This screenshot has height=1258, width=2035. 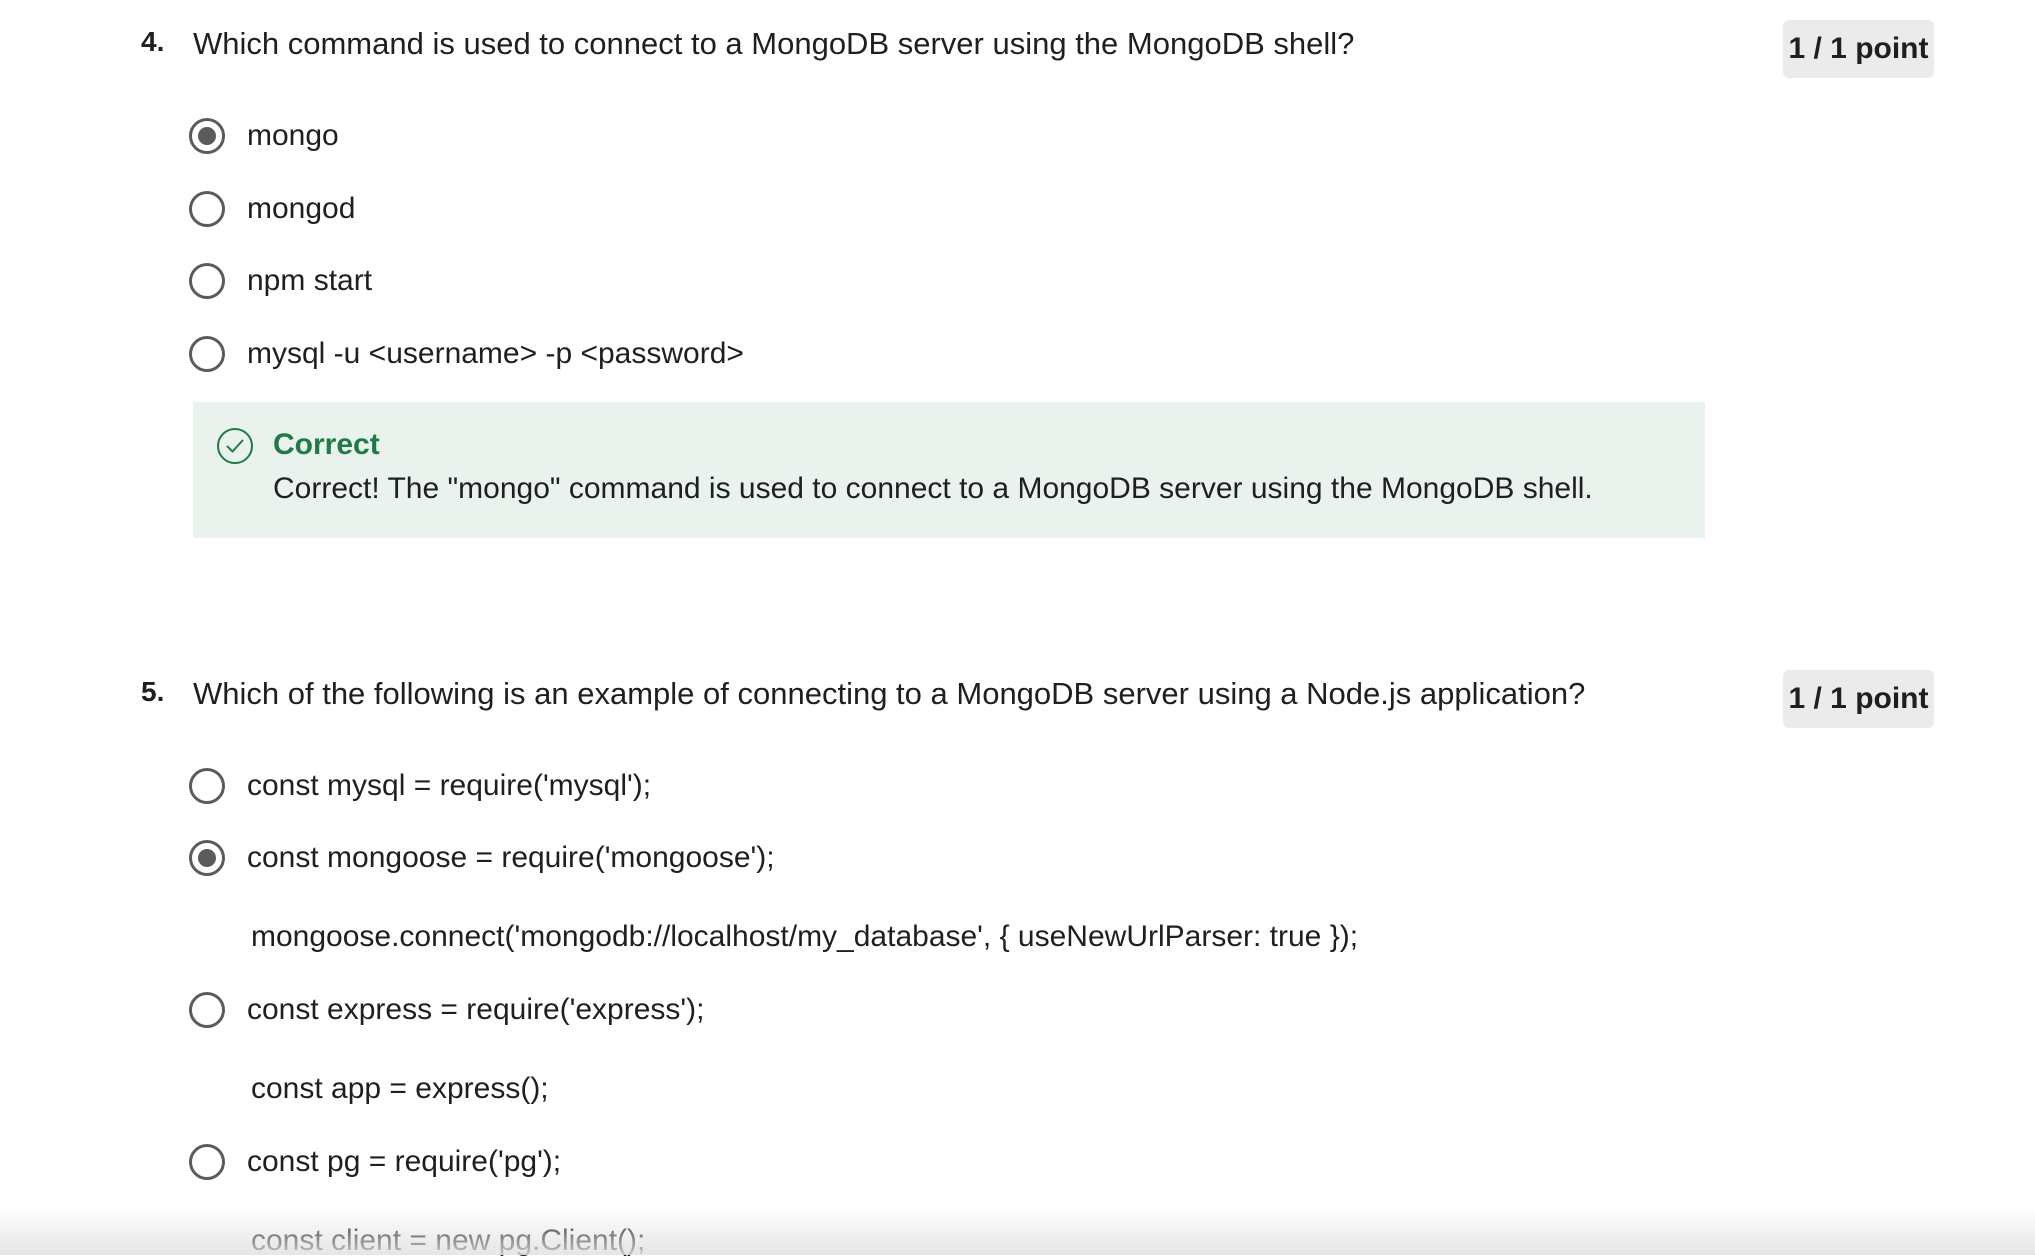 I want to click on option-express-require: const express = require('express');, so click(x=446, y=1010).